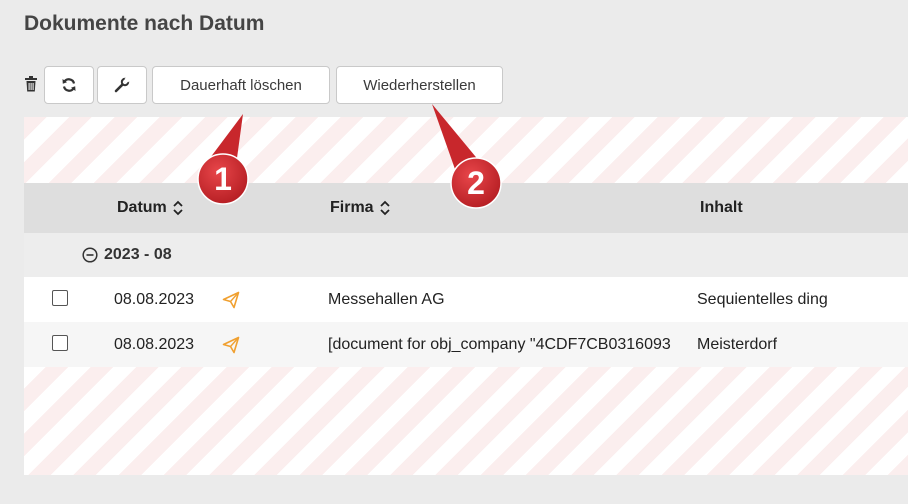 This screenshot has width=908, height=504. Describe the element at coordinates (386, 299) in the screenshot. I see `row-company: Messehallen AG` at that location.